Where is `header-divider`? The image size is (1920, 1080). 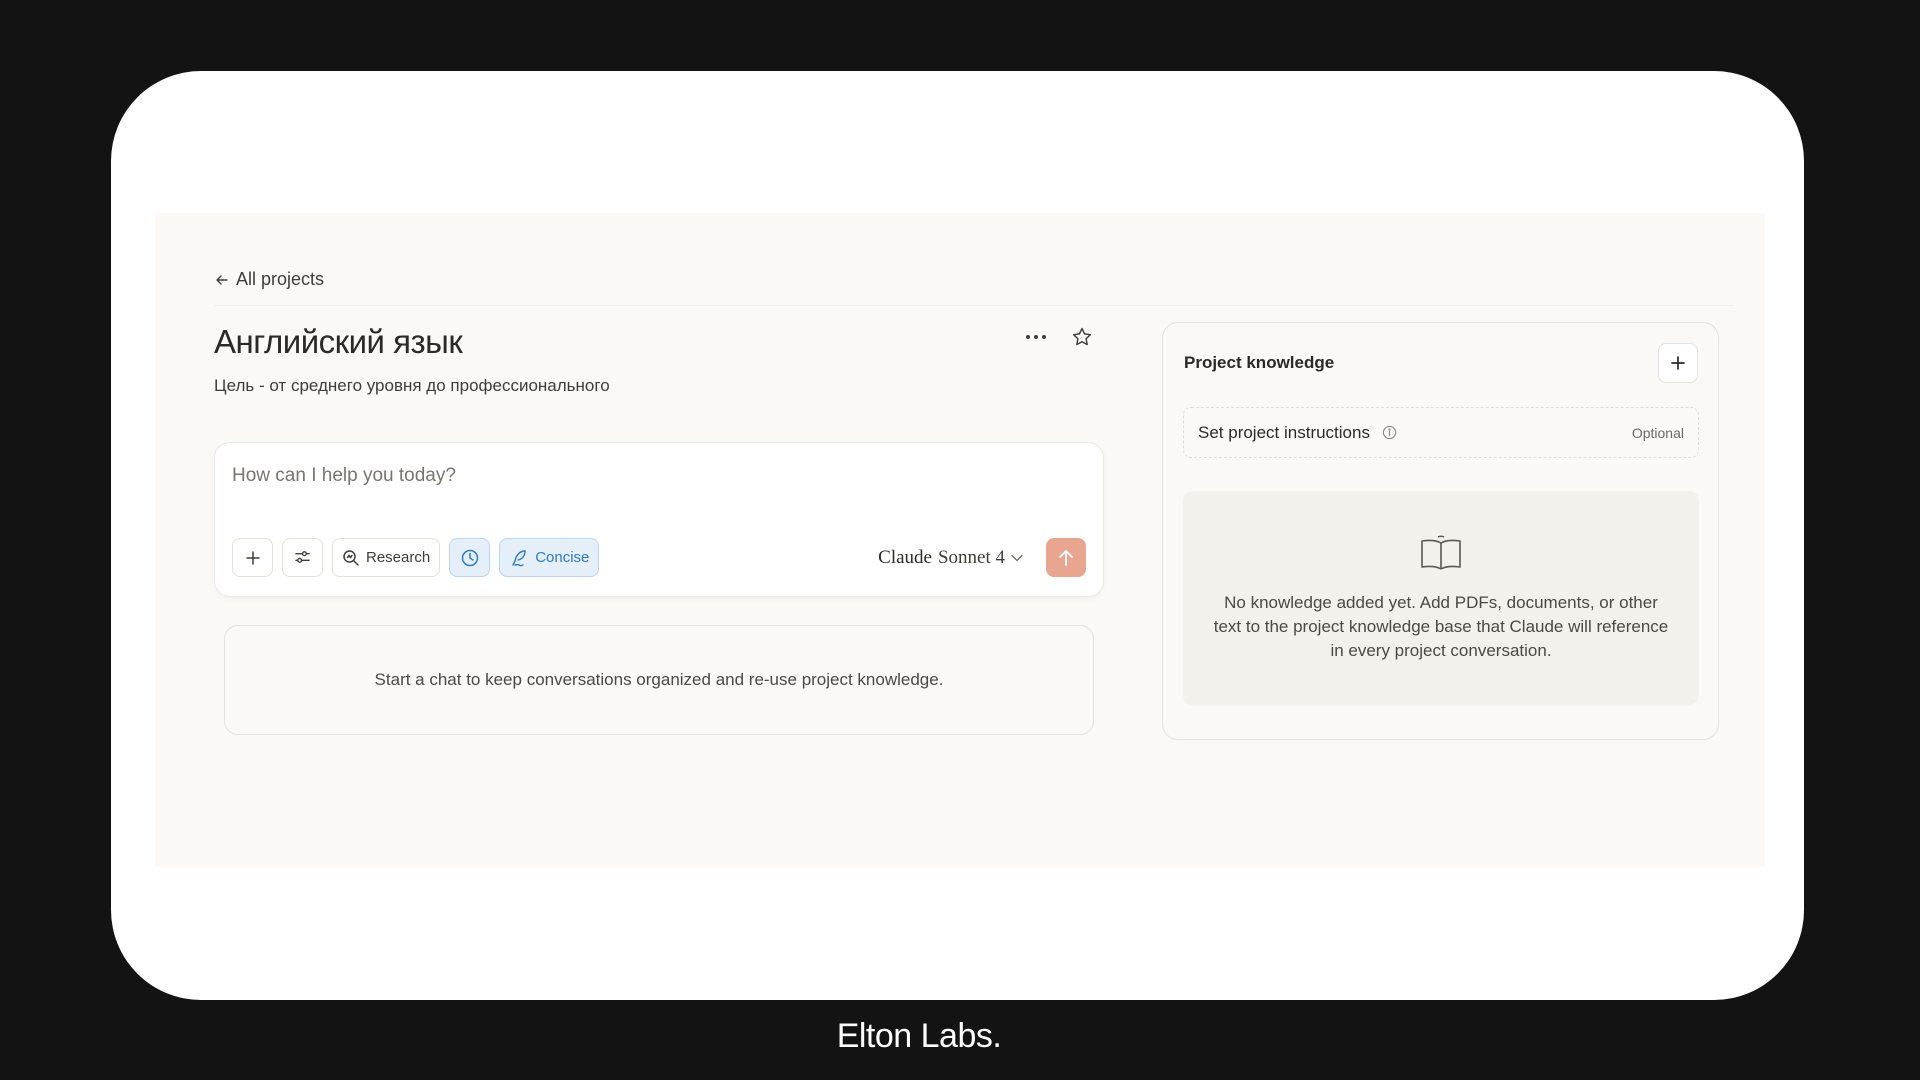
header-divider is located at coordinates (974, 305).